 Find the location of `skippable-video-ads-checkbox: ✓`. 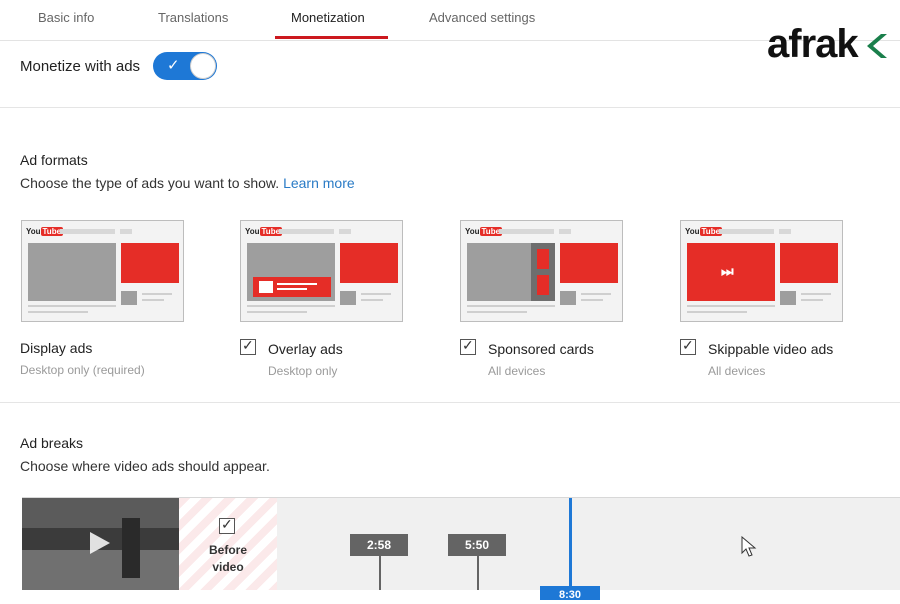

skippable-video-ads-checkbox: ✓ is located at coordinates (688, 346).